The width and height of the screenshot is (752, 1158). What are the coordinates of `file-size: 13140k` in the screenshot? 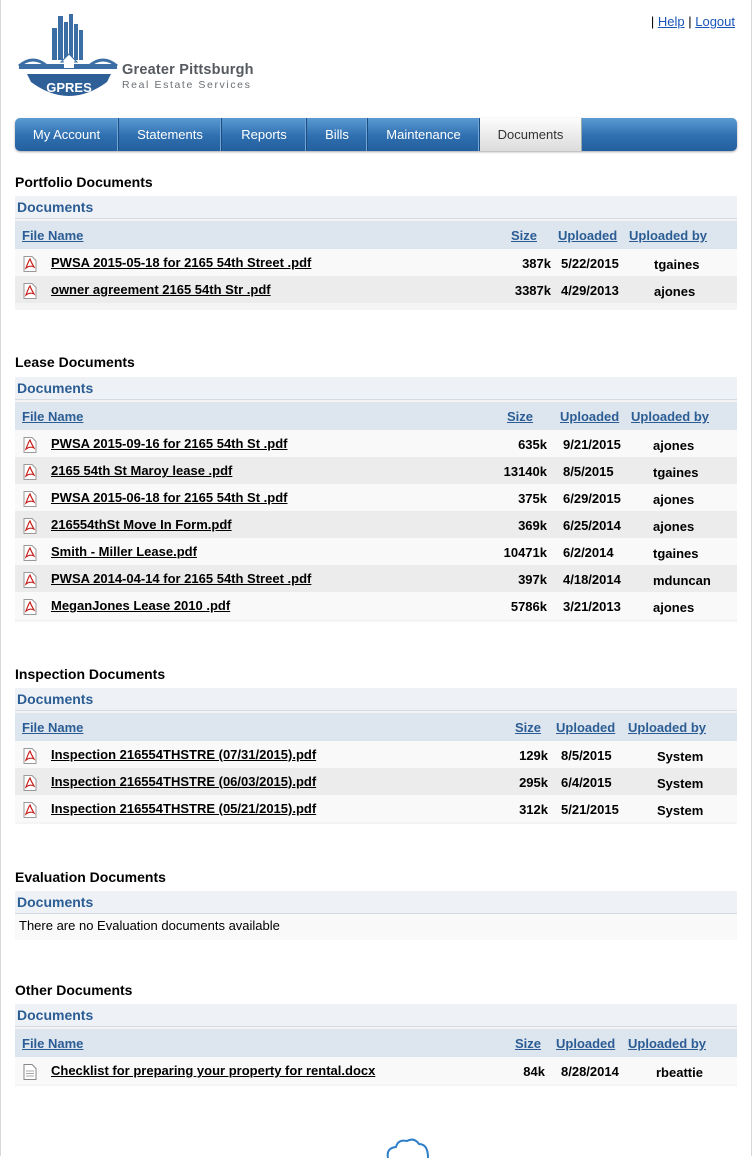 It's located at (525, 471).